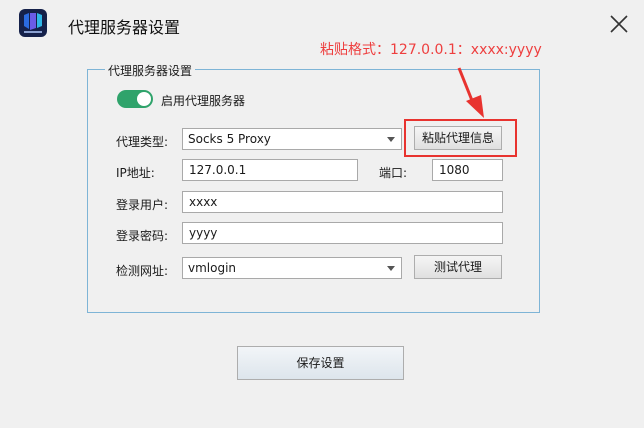 Image resolution: width=644 pixels, height=428 pixels. Describe the element at coordinates (393, 173) in the screenshot. I see `port-label: 端口:` at that location.